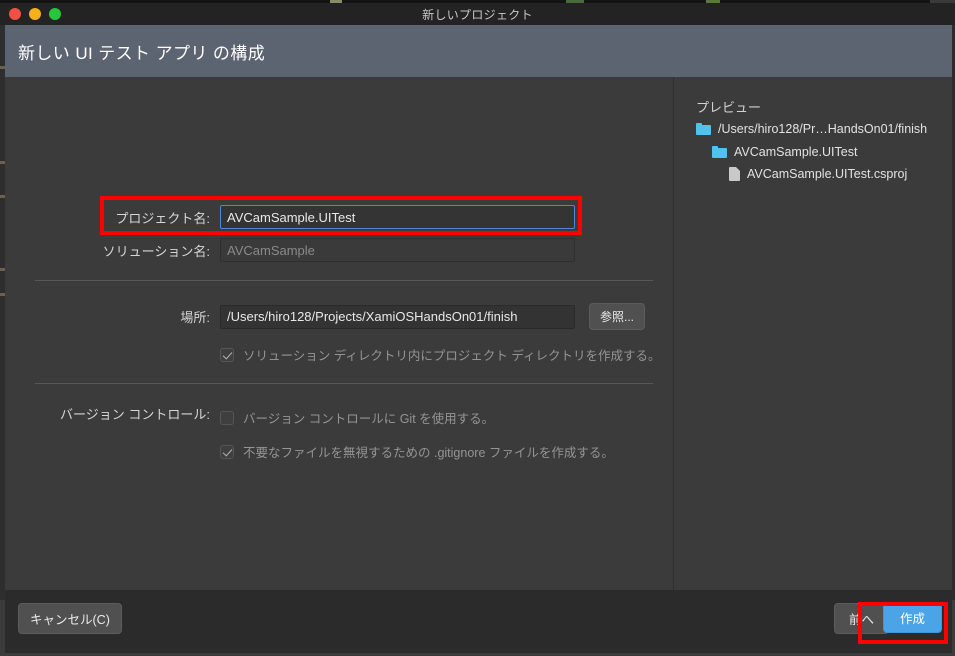 This screenshot has width=955, height=656. I want to click on use-git-row: バージョン コントロールに Git を使用する。, so click(357, 417).